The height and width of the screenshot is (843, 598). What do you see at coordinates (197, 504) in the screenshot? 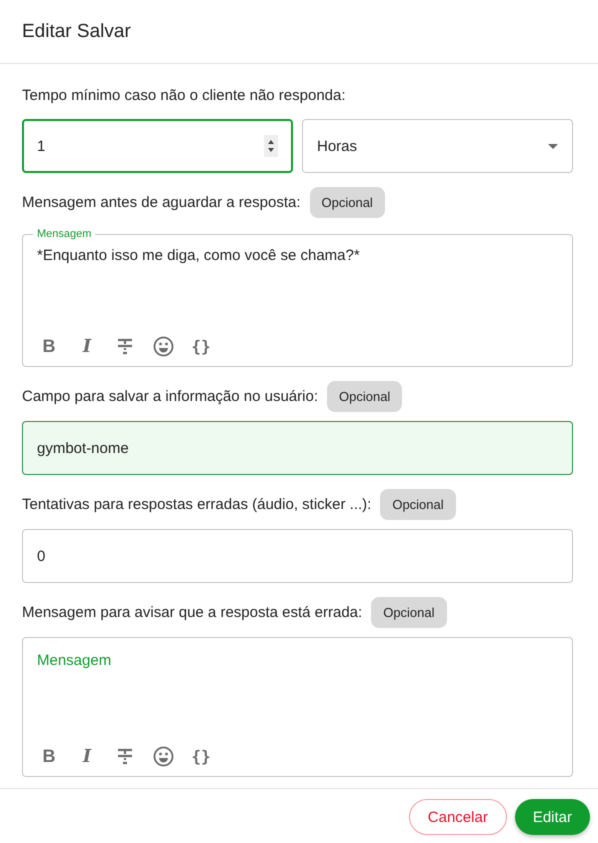
I see `field-label: Tentativas para respostas erradas (áudio, sticker ...):` at bounding box center [197, 504].